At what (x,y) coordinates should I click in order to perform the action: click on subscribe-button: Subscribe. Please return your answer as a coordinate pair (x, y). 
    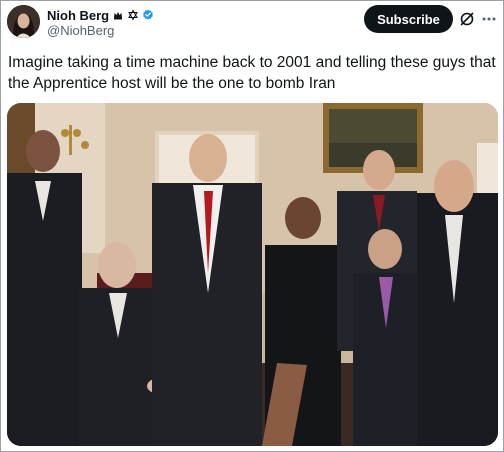
    Looking at the image, I should click on (408, 19).